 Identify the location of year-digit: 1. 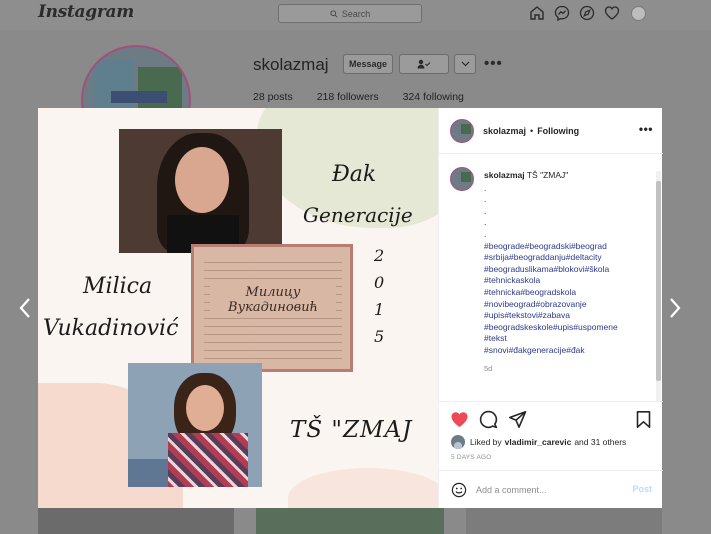
(379, 309).